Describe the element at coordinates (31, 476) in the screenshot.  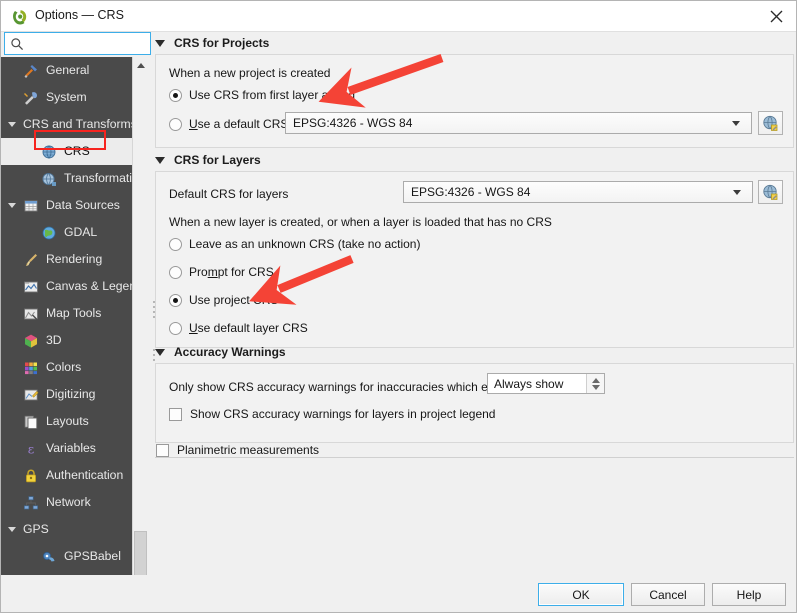
I see `padlock-icon` at that location.